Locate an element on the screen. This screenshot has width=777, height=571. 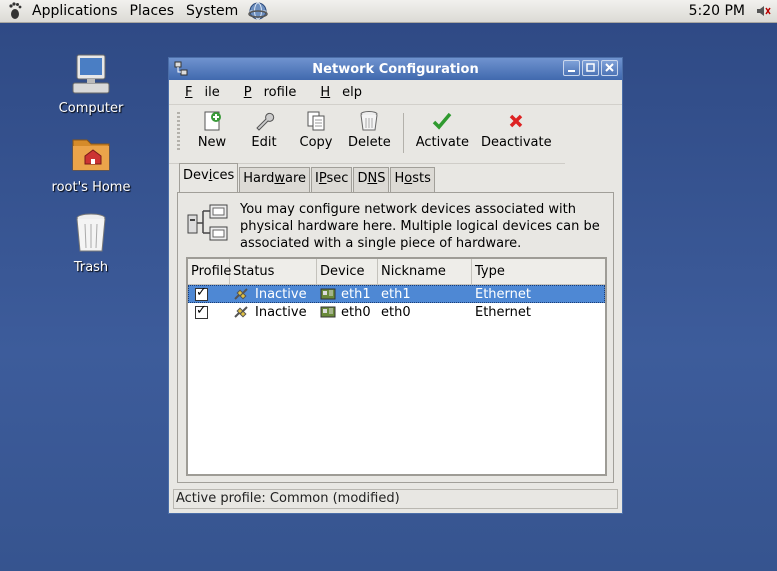
tab-hosts: Hosts is located at coordinates (412, 180).